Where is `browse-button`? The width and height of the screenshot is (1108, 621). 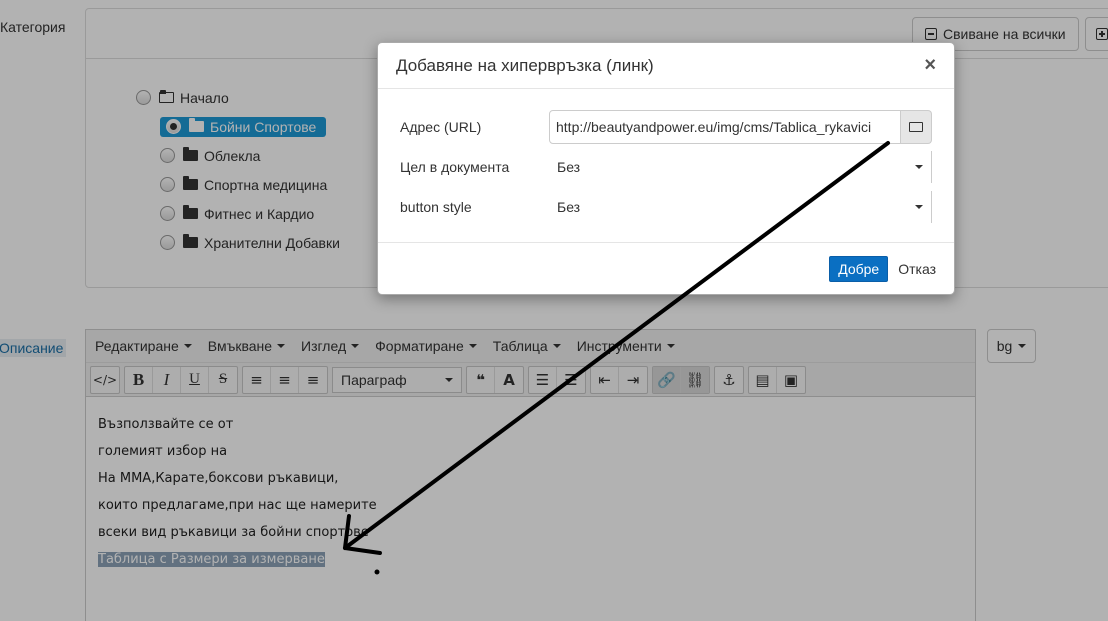 browse-button is located at coordinates (916, 127).